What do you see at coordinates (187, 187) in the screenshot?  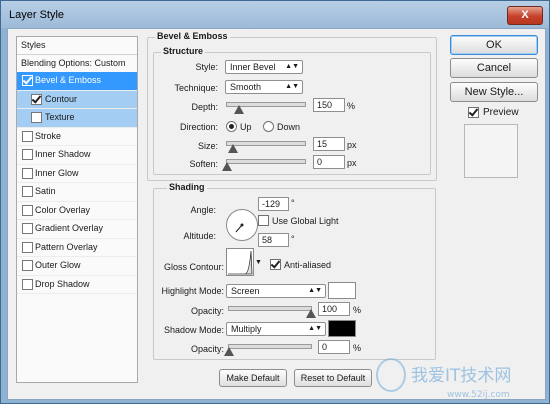 I see `shading-title: Shading` at bounding box center [187, 187].